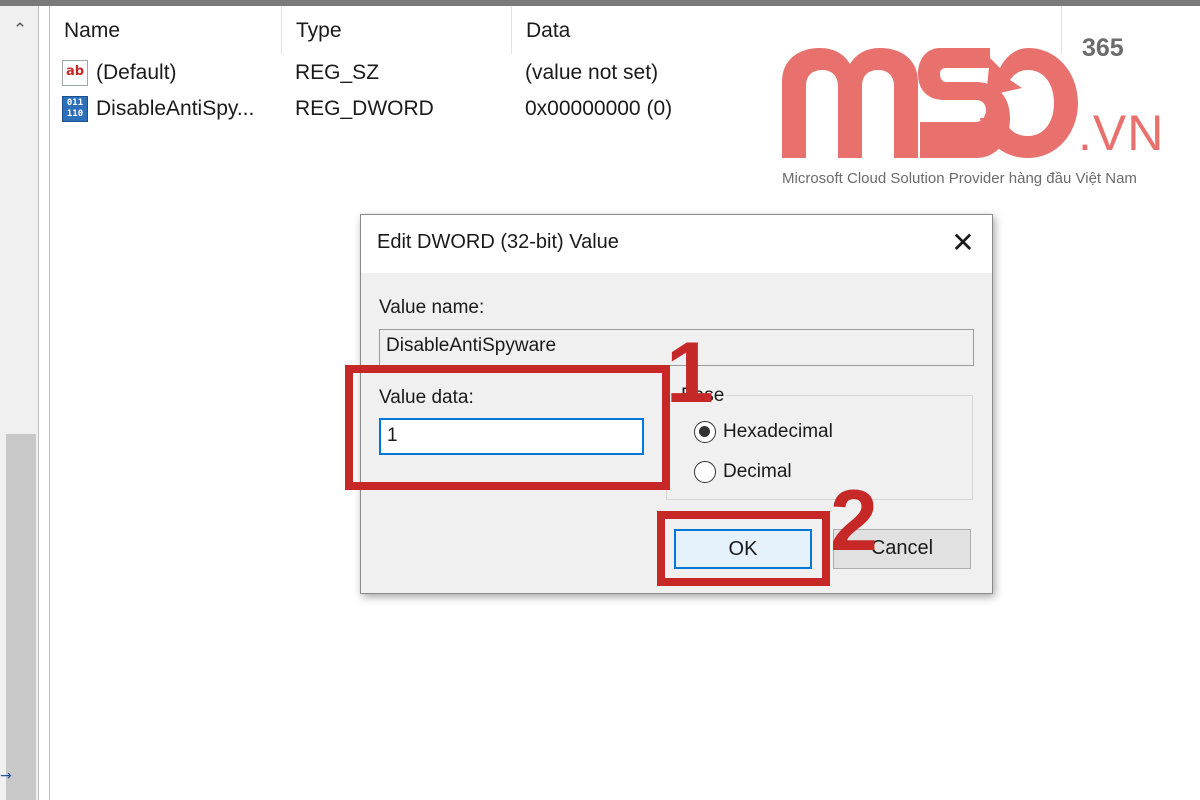  I want to click on pane-splitter, so click(44, 403).